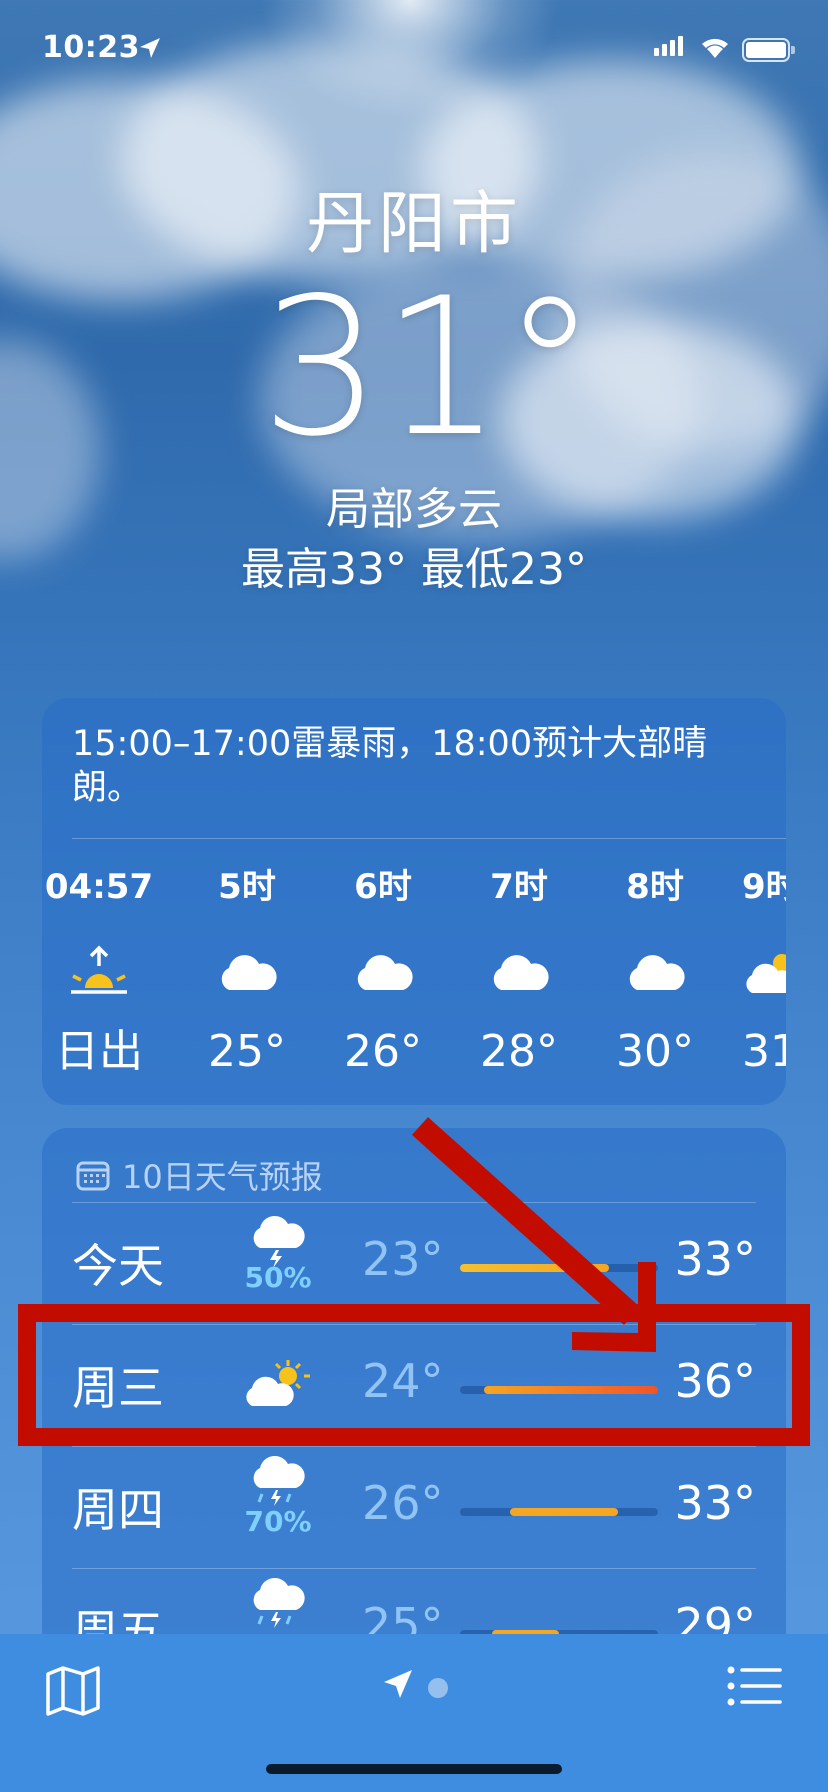 This screenshot has height=1792, width=828. Describe the element at coordinates (93, 1176) in the screenshot. I see `calendar-icon` at that location.